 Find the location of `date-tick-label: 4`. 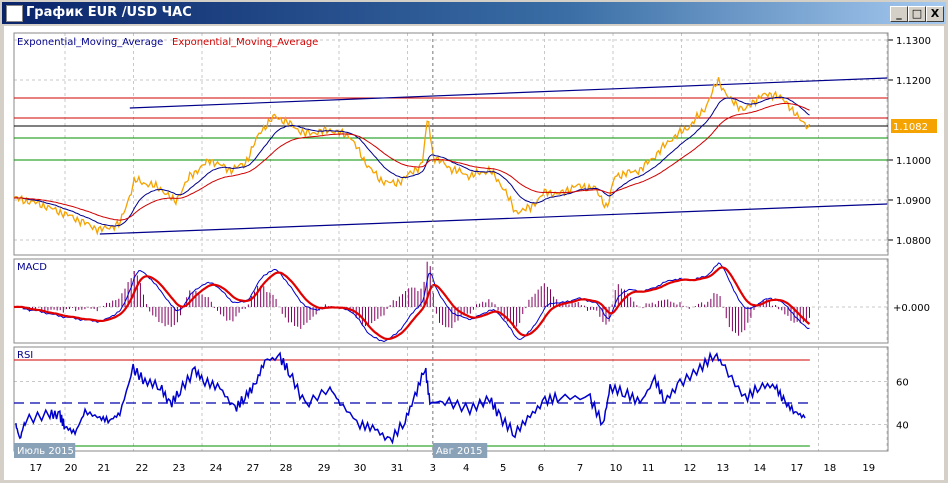

date-tick-label: 4 is located at coordinates (466, 468).